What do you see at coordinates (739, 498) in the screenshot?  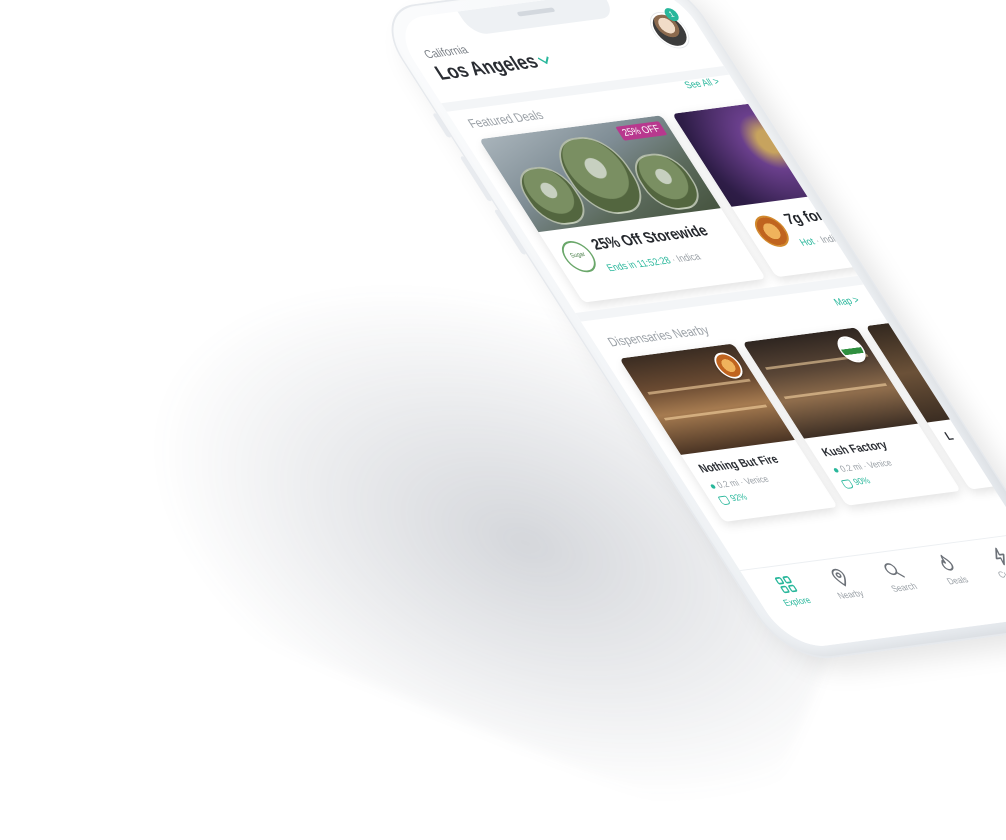 I see `rating-text: 92%` at bounding box center [739, 498].